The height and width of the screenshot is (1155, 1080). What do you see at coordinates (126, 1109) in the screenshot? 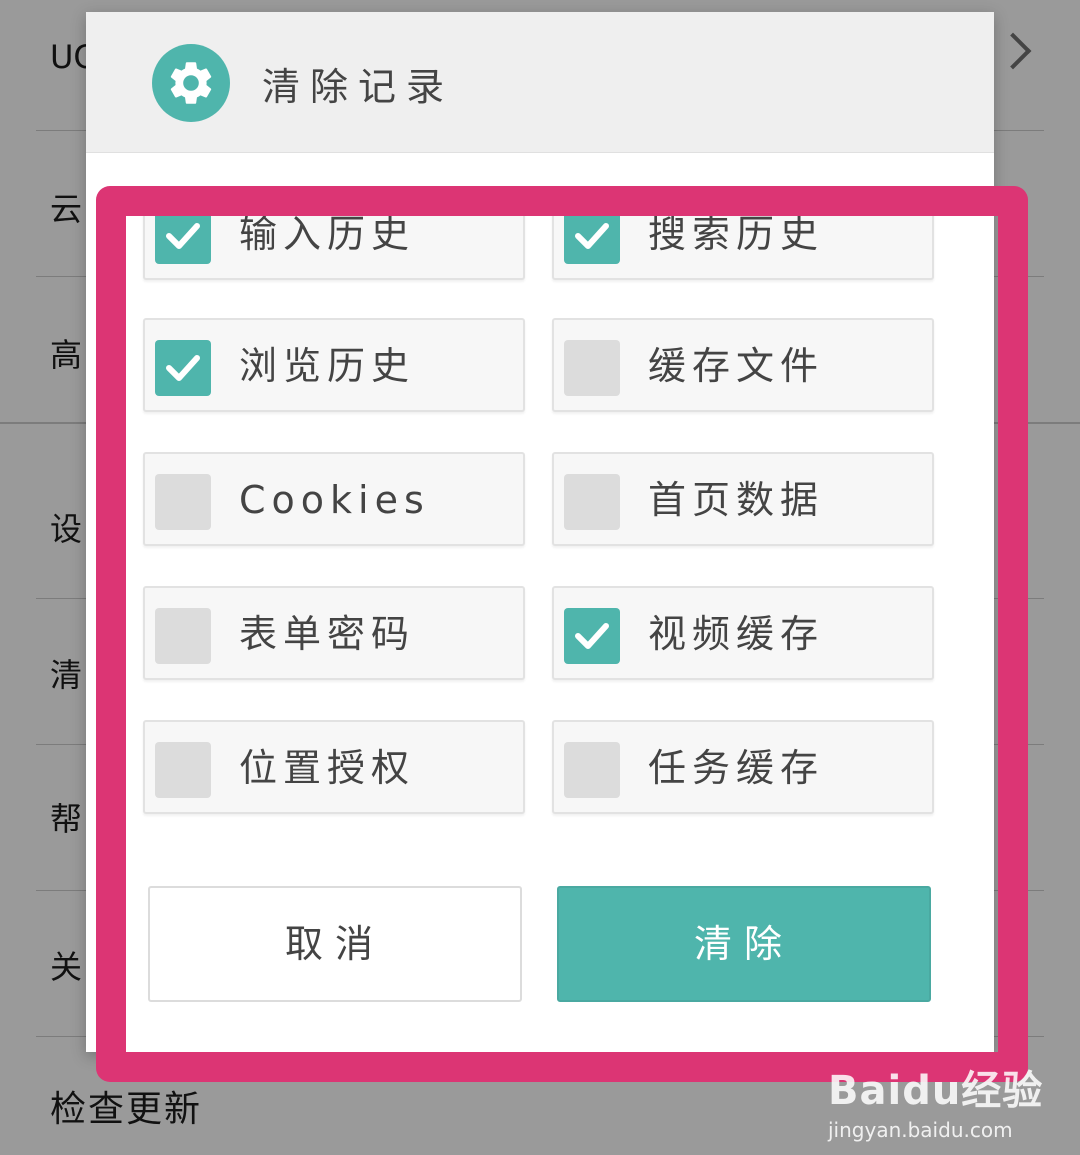
I see `check-update-item: 检查更新` at bounding box center [126, 1109].